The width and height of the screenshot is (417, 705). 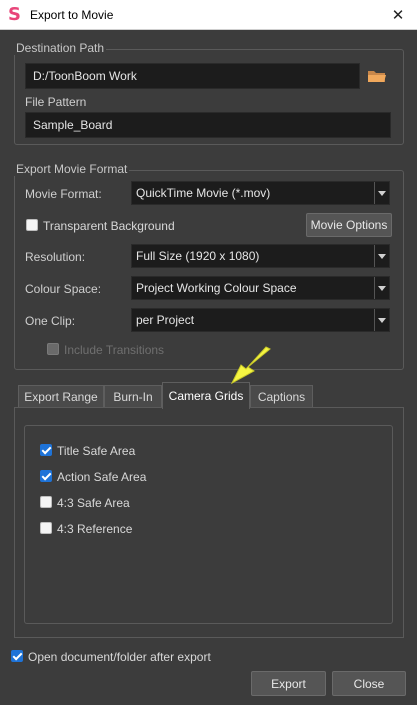 What do you see at coordinates (369, 683) in the screenshot?
I see `close-button: Close` at bounding box center [369, 683].